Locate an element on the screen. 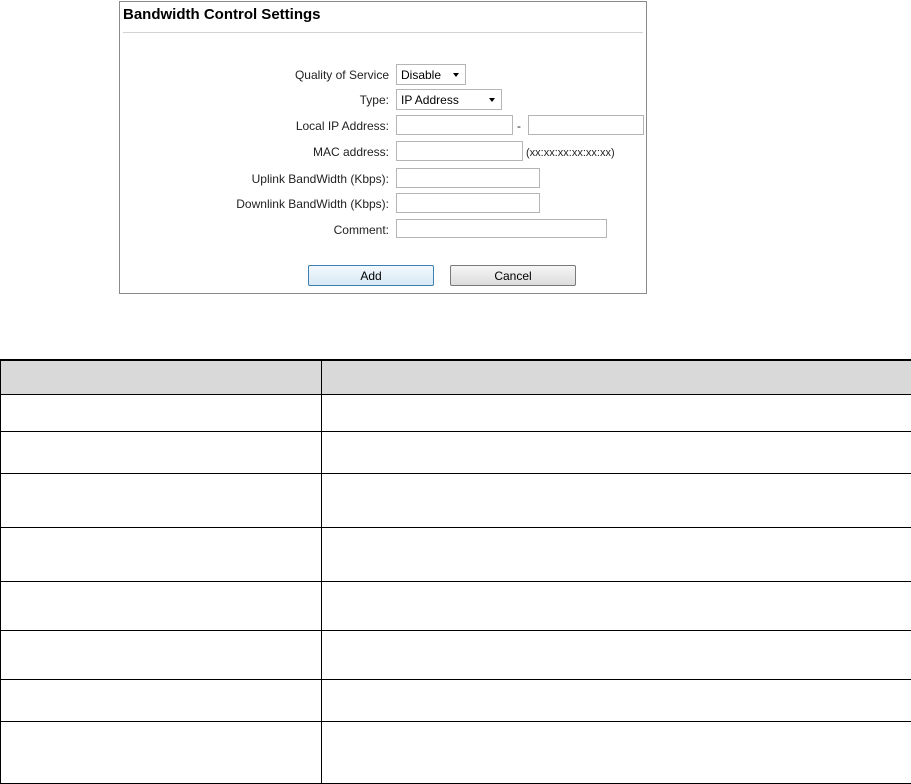  mac-label: MAC address: is located at coordinates (350, 152).